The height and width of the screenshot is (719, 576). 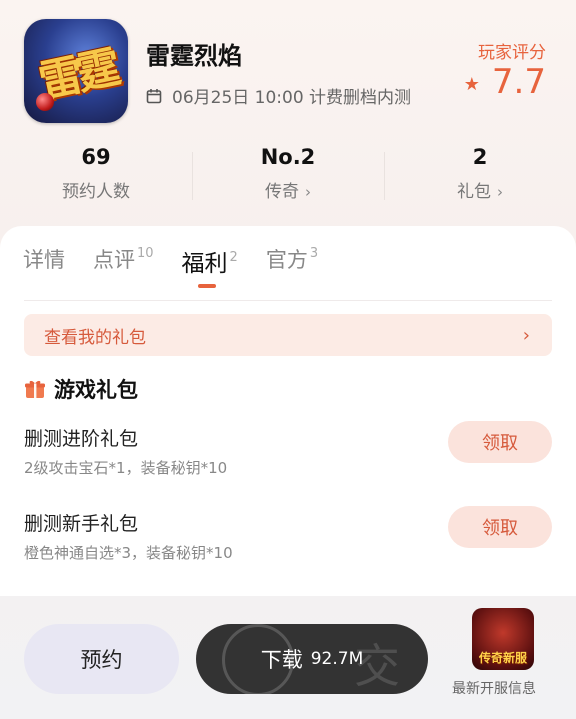 What do you see at coordinates (282, 192) in the screenshot?
I see `stat-label: 传奇` at bounding box center [282, 192].